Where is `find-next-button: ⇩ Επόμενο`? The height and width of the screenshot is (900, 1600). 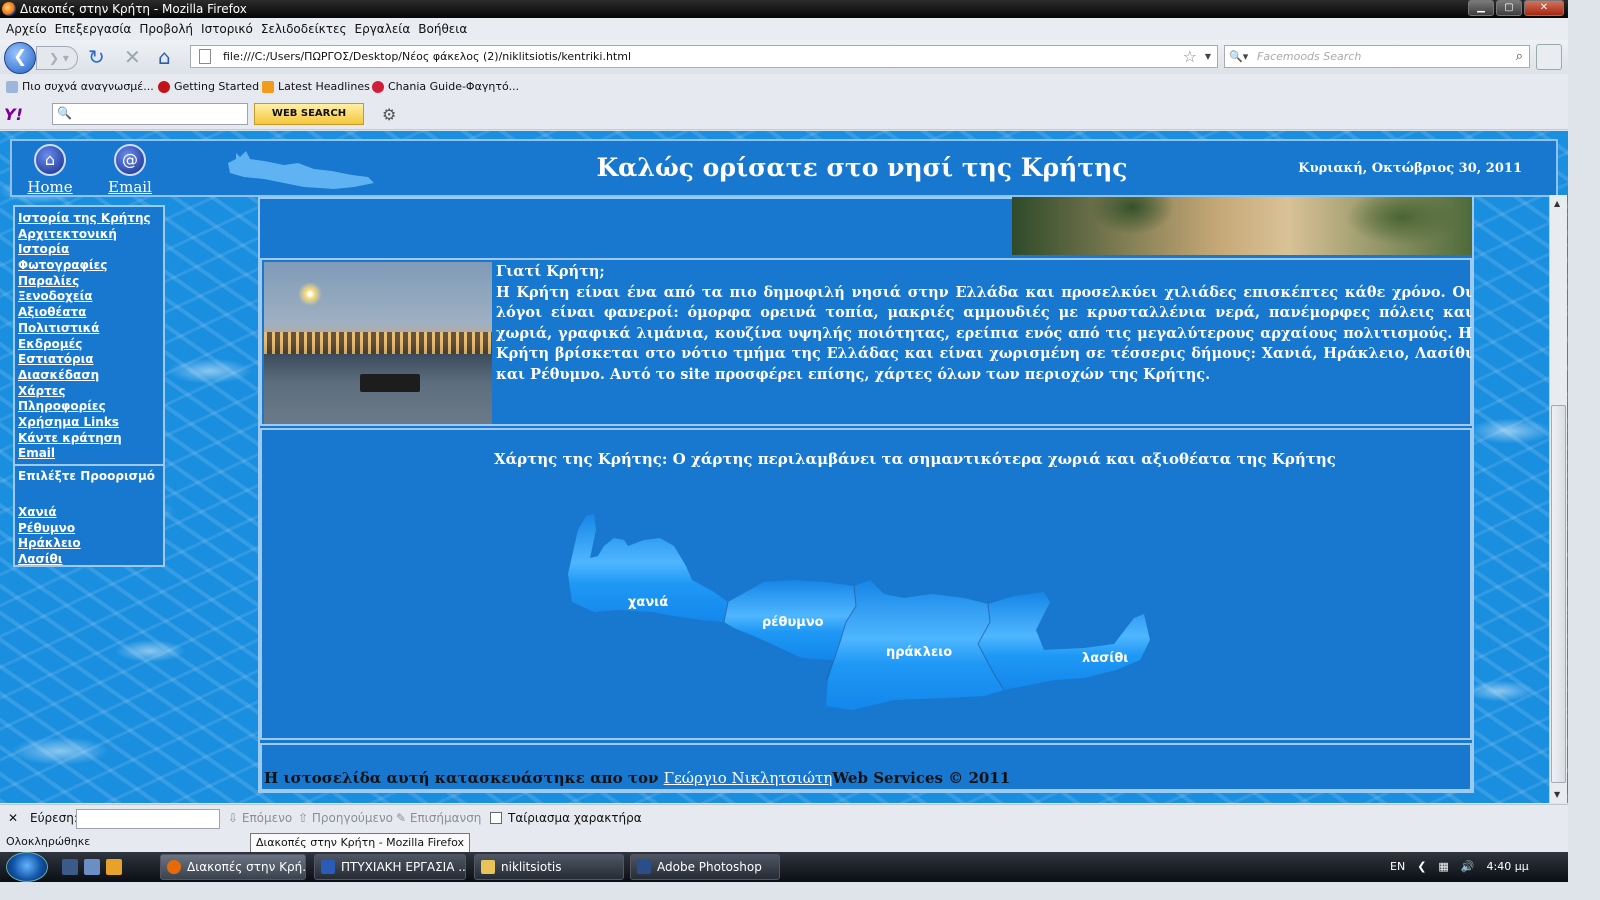 find-next-button: ⇩ Επόμενο is located at coordinates (260, 818).